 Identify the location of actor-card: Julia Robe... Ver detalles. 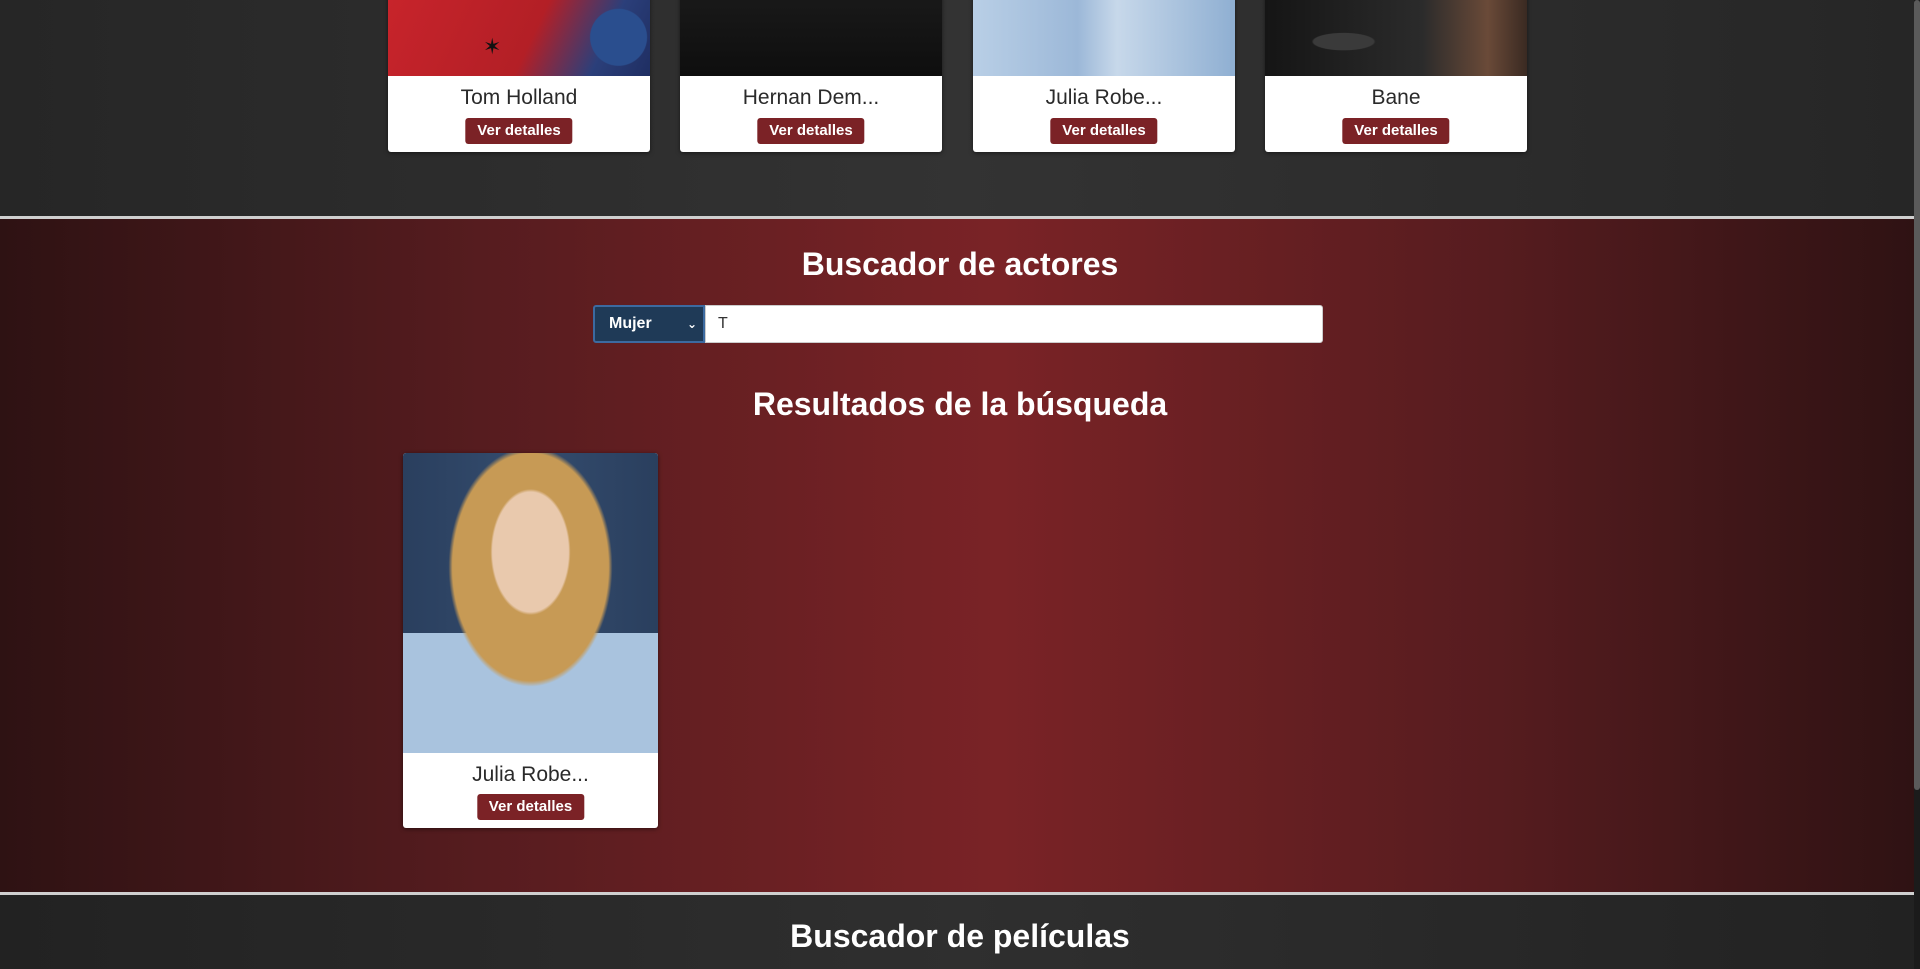
(1104, 76).